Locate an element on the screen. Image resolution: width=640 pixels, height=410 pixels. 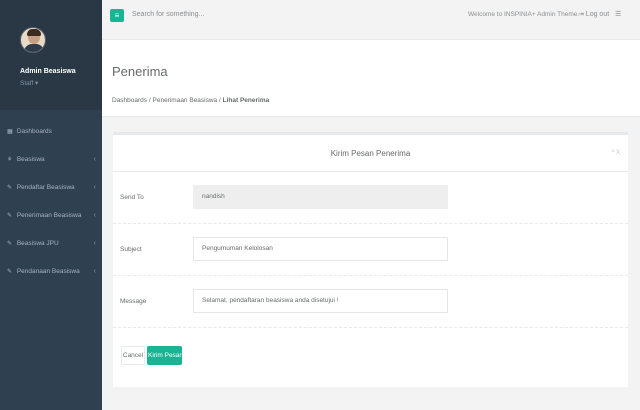
sidebar-item-label: Penerimaan Beasiswa is located at coordinates (49, 215).